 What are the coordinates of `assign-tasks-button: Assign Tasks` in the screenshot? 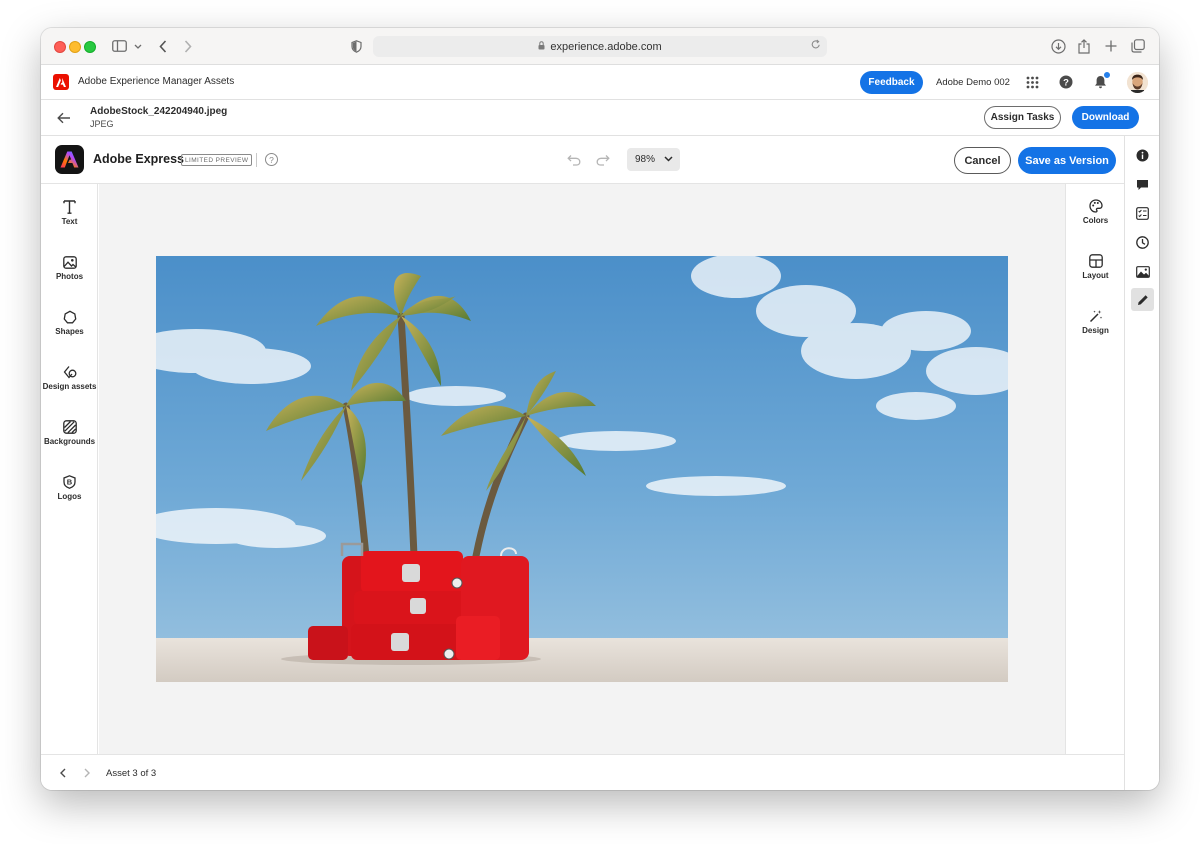 It's located at (1022, 117).